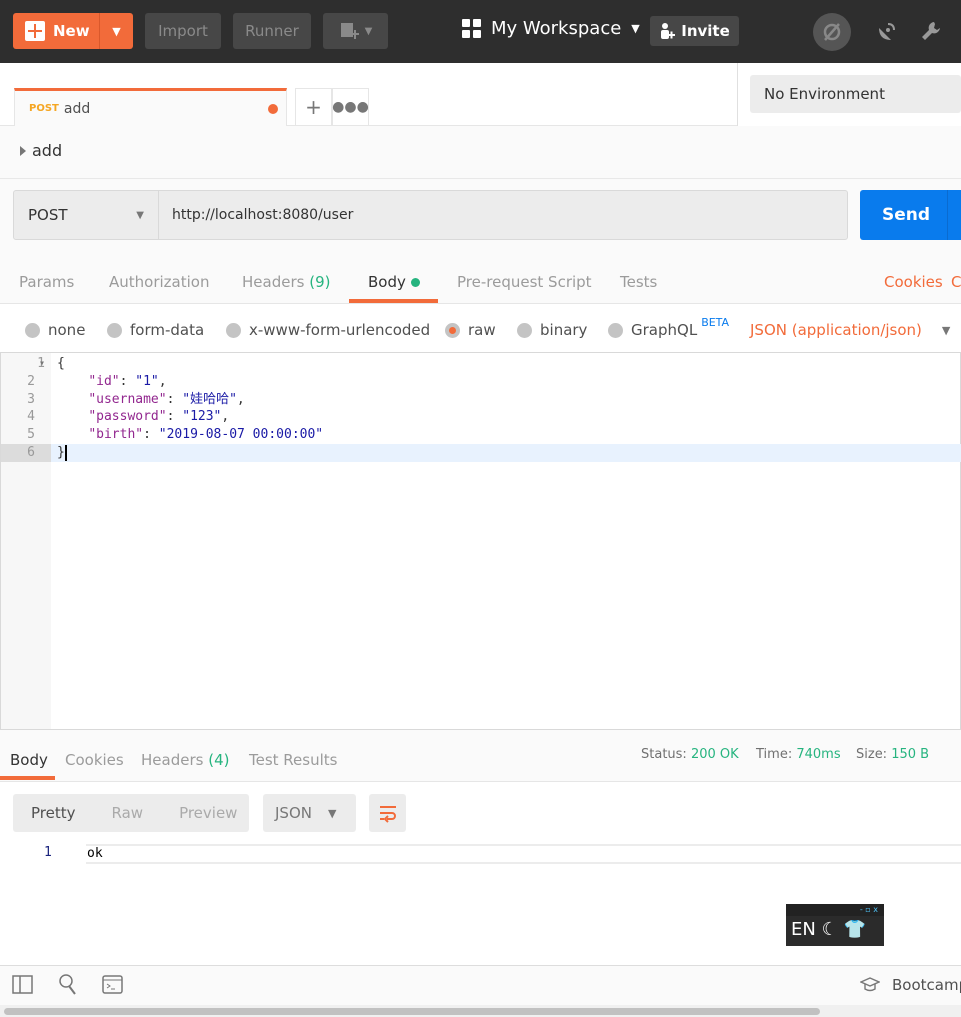 The height and width of the screenshot is (1017, 961). I want to click on json-value: "1", so click(147, 381).